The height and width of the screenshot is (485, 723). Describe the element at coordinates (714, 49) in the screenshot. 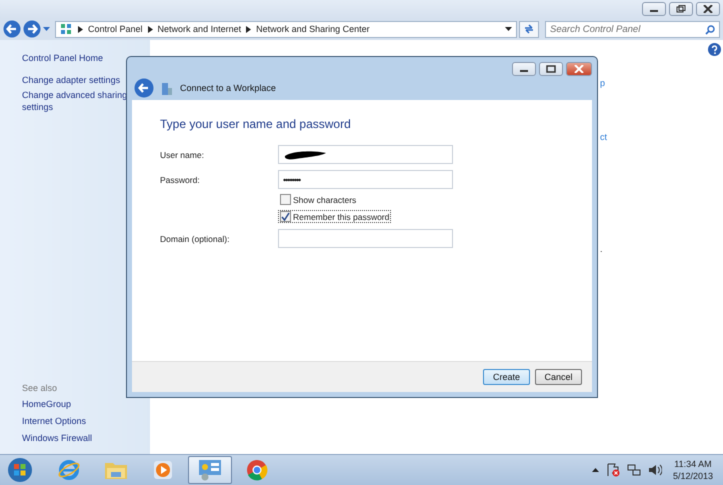

I see `help-icon` at that location.